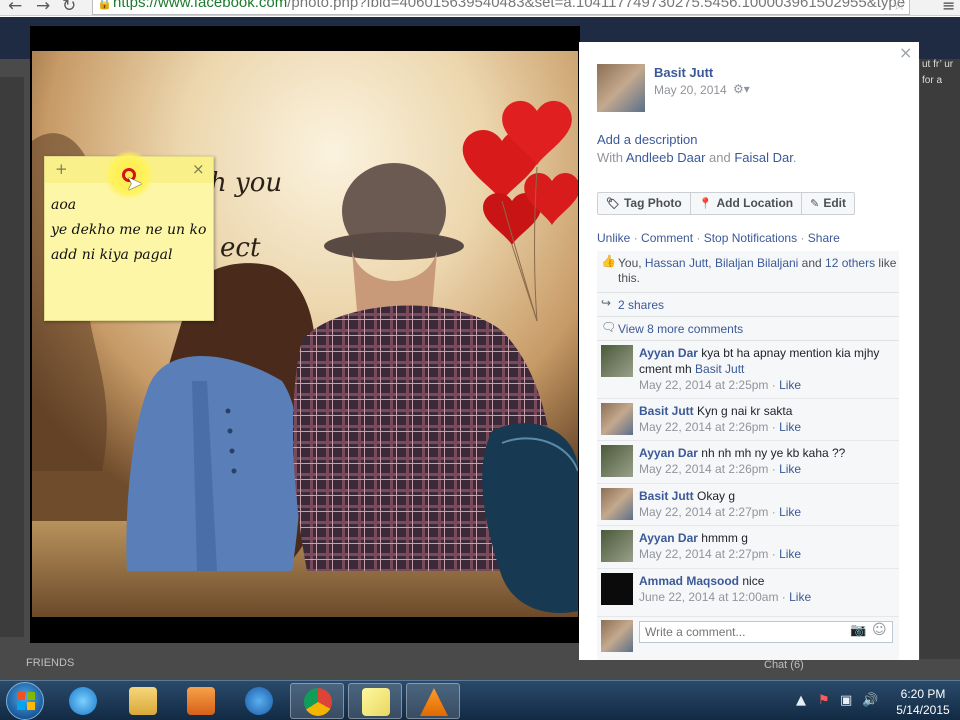 This screenshot has height=720, width=960. What do you see at coordinates (719, 369) in the screenshot?
I see `comment-mention-link: Basit Jutt` at bounding box center [719, 369].